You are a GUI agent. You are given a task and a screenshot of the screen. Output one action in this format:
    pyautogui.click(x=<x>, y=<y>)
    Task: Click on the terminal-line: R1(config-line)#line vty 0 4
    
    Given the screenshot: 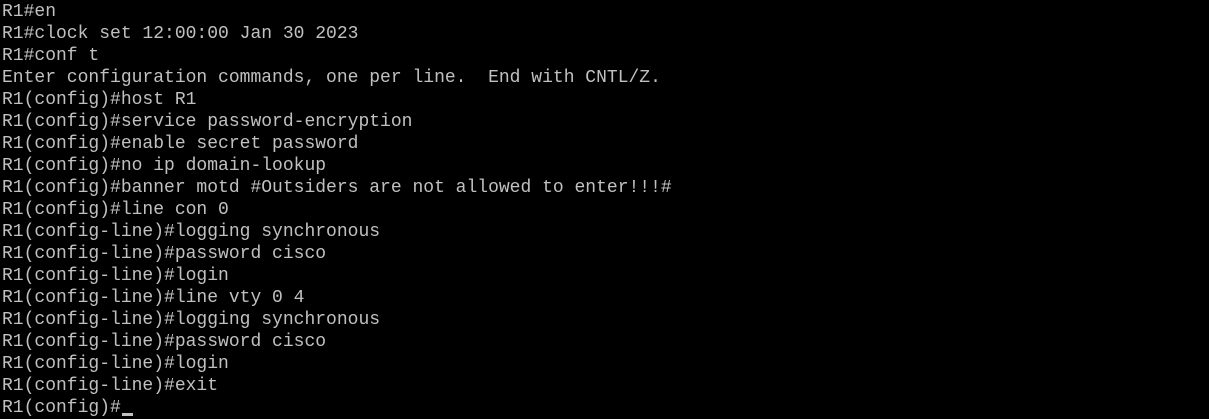 What is the action you would take?
    pyautogui.click(x=153, y=298)
    